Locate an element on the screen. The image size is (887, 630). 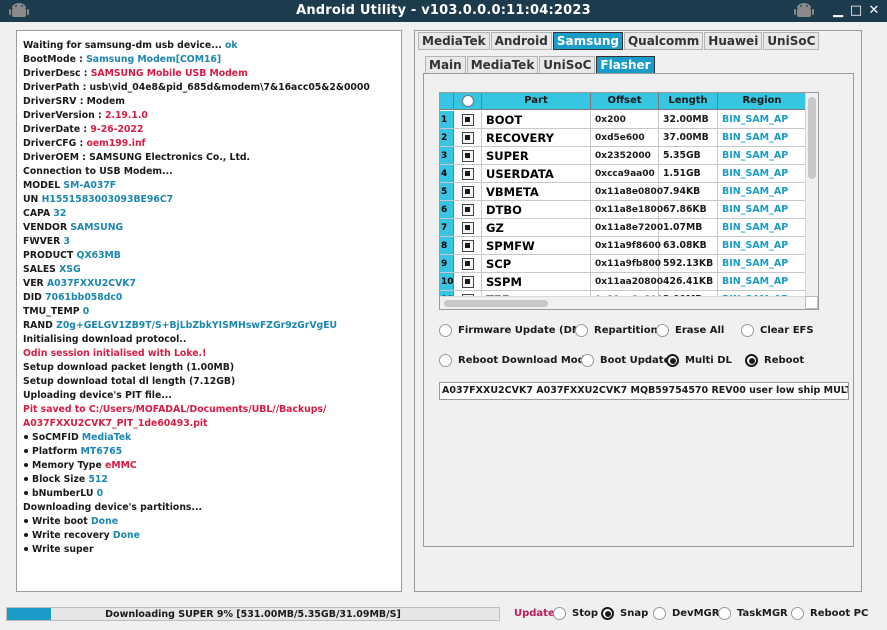
table-row: 8 SPMFW 0x11a9f8600 63.08KB BIN_SAM_AP is located at coordinates (623, 246).